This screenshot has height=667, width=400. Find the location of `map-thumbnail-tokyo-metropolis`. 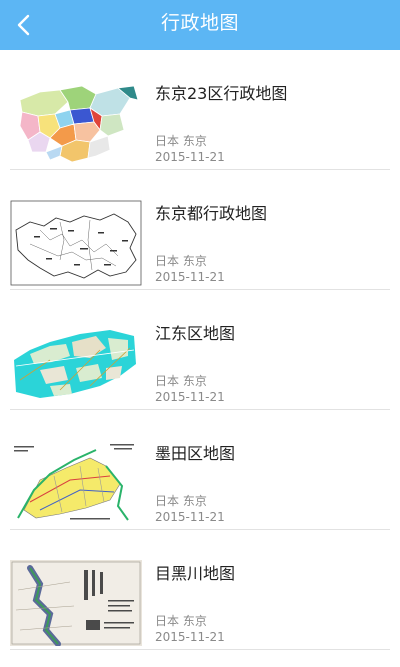

map-thumbnail-tokyo-metropolis is located at coordinates (76, 243).